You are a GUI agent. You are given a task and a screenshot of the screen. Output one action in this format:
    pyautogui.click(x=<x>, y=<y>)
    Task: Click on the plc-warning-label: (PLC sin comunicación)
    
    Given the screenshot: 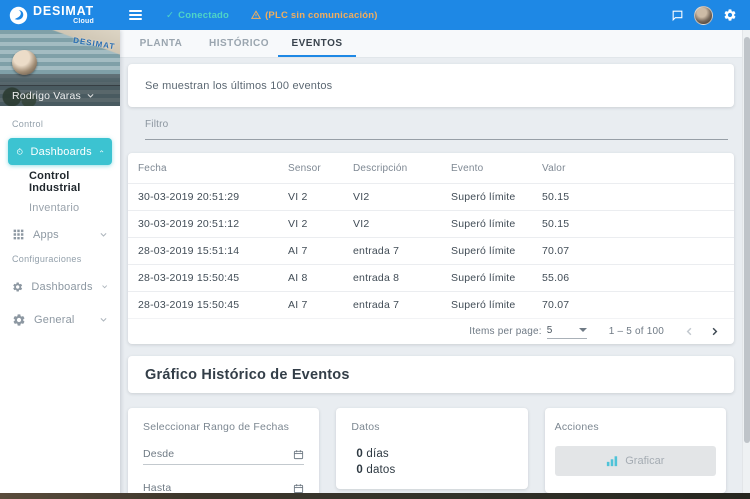 What is the action you would take?
    pyautogui.click(x=321, y=15)
    